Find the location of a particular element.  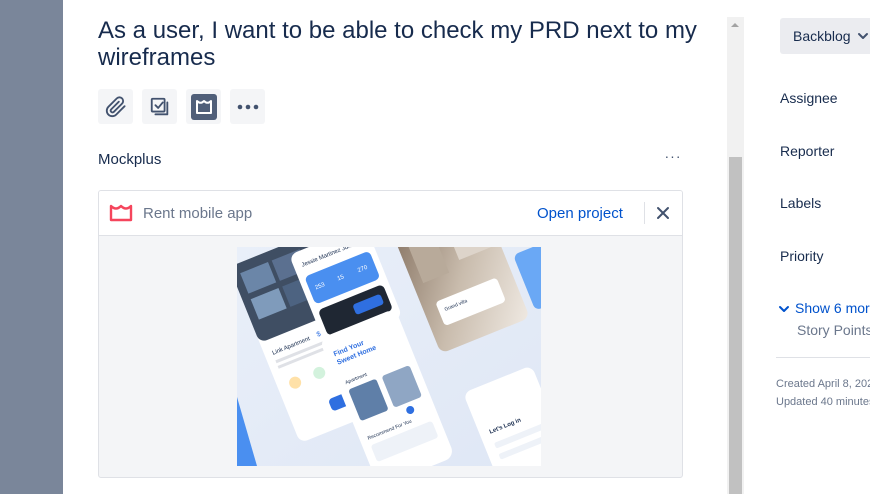

checklist-button is located at coordinates (159, 106).